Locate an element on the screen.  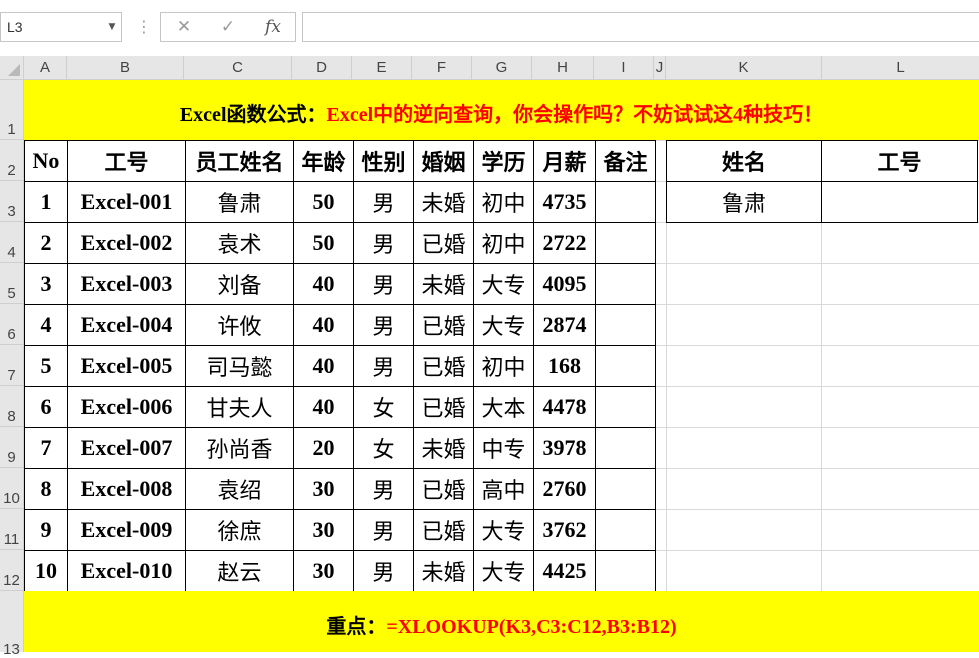
cell: 甘夫人 is located at coordinates (239, 407).